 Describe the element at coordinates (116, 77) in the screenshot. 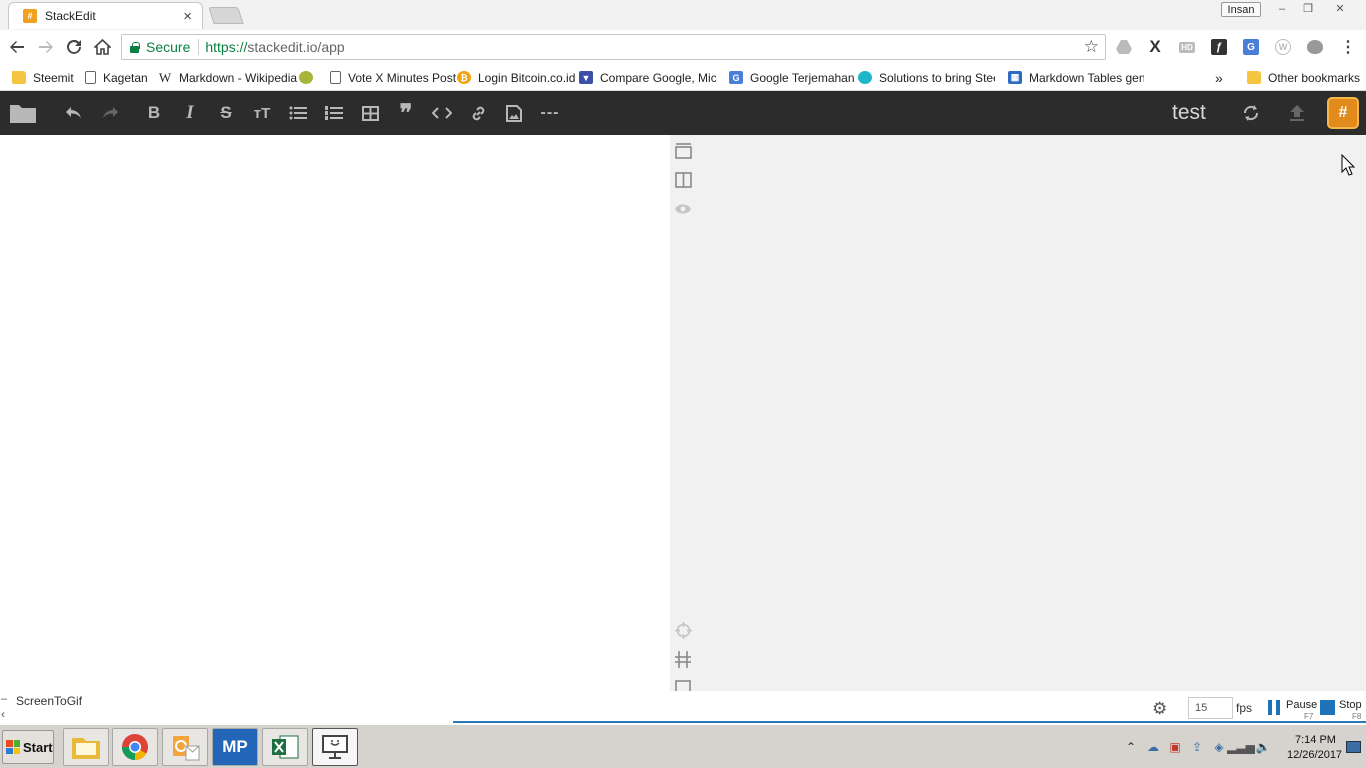

I see `bookmark-kagetan: Kagetan` at that location.